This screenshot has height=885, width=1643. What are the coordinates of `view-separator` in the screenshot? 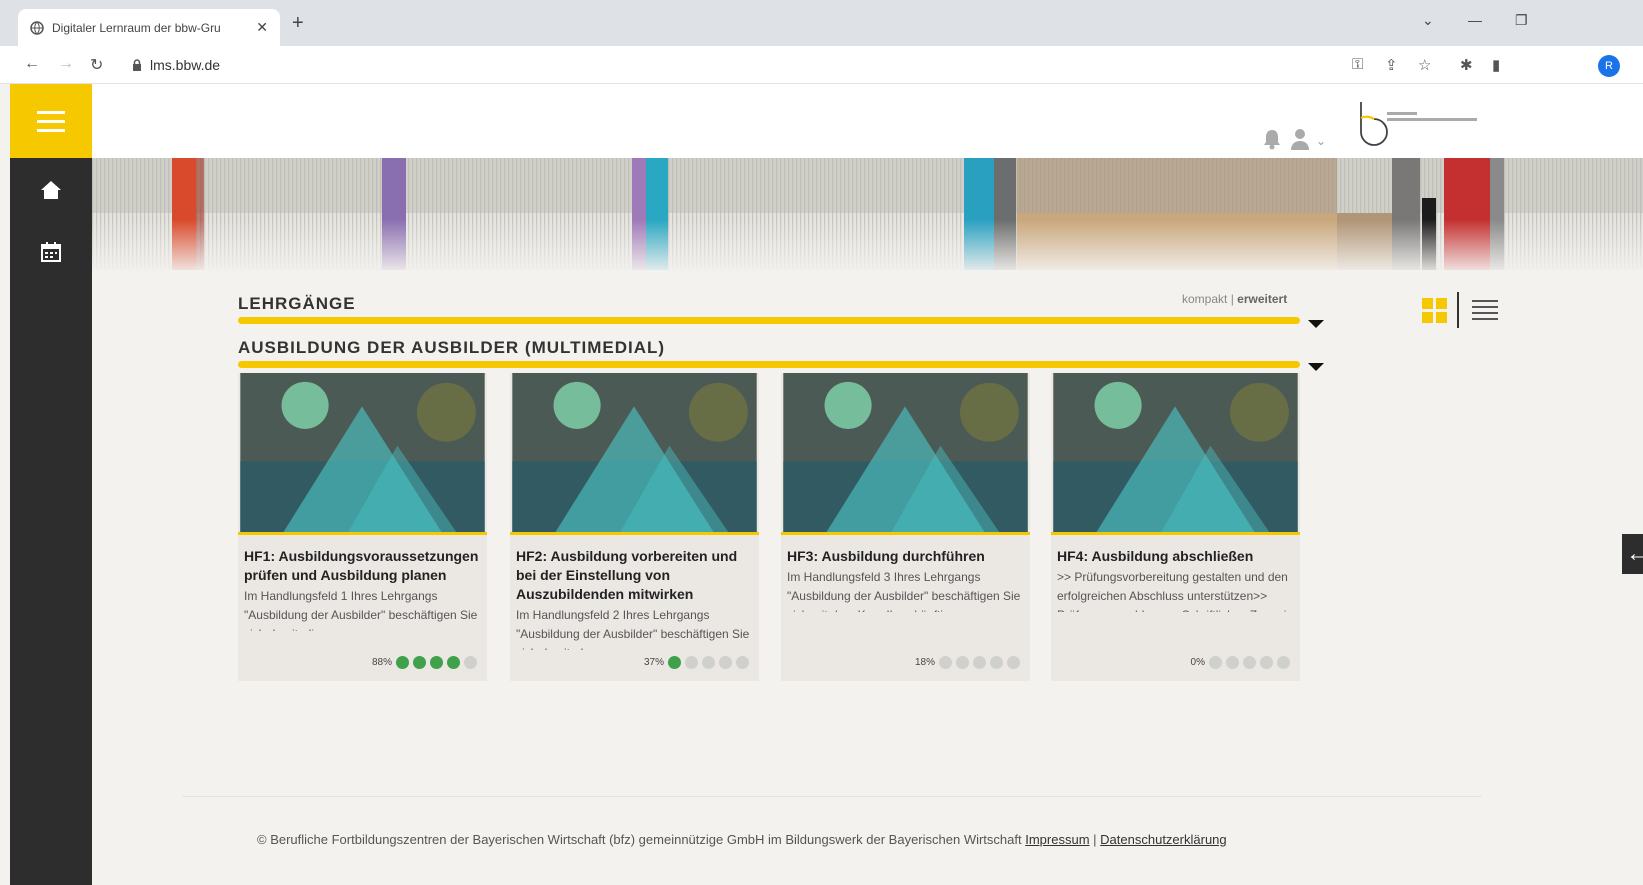 It's located at (1458, 310).